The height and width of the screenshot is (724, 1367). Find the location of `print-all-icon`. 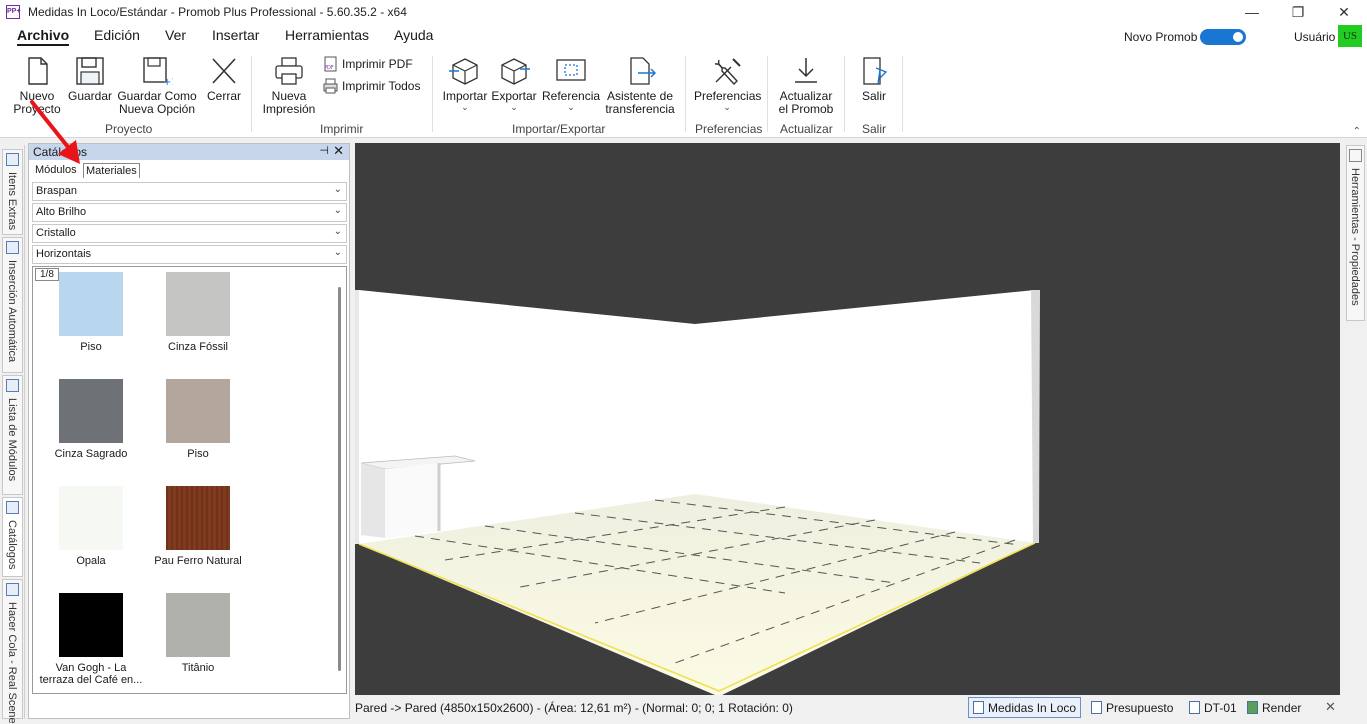

print-all-icon is located at coordinates (330, 86).